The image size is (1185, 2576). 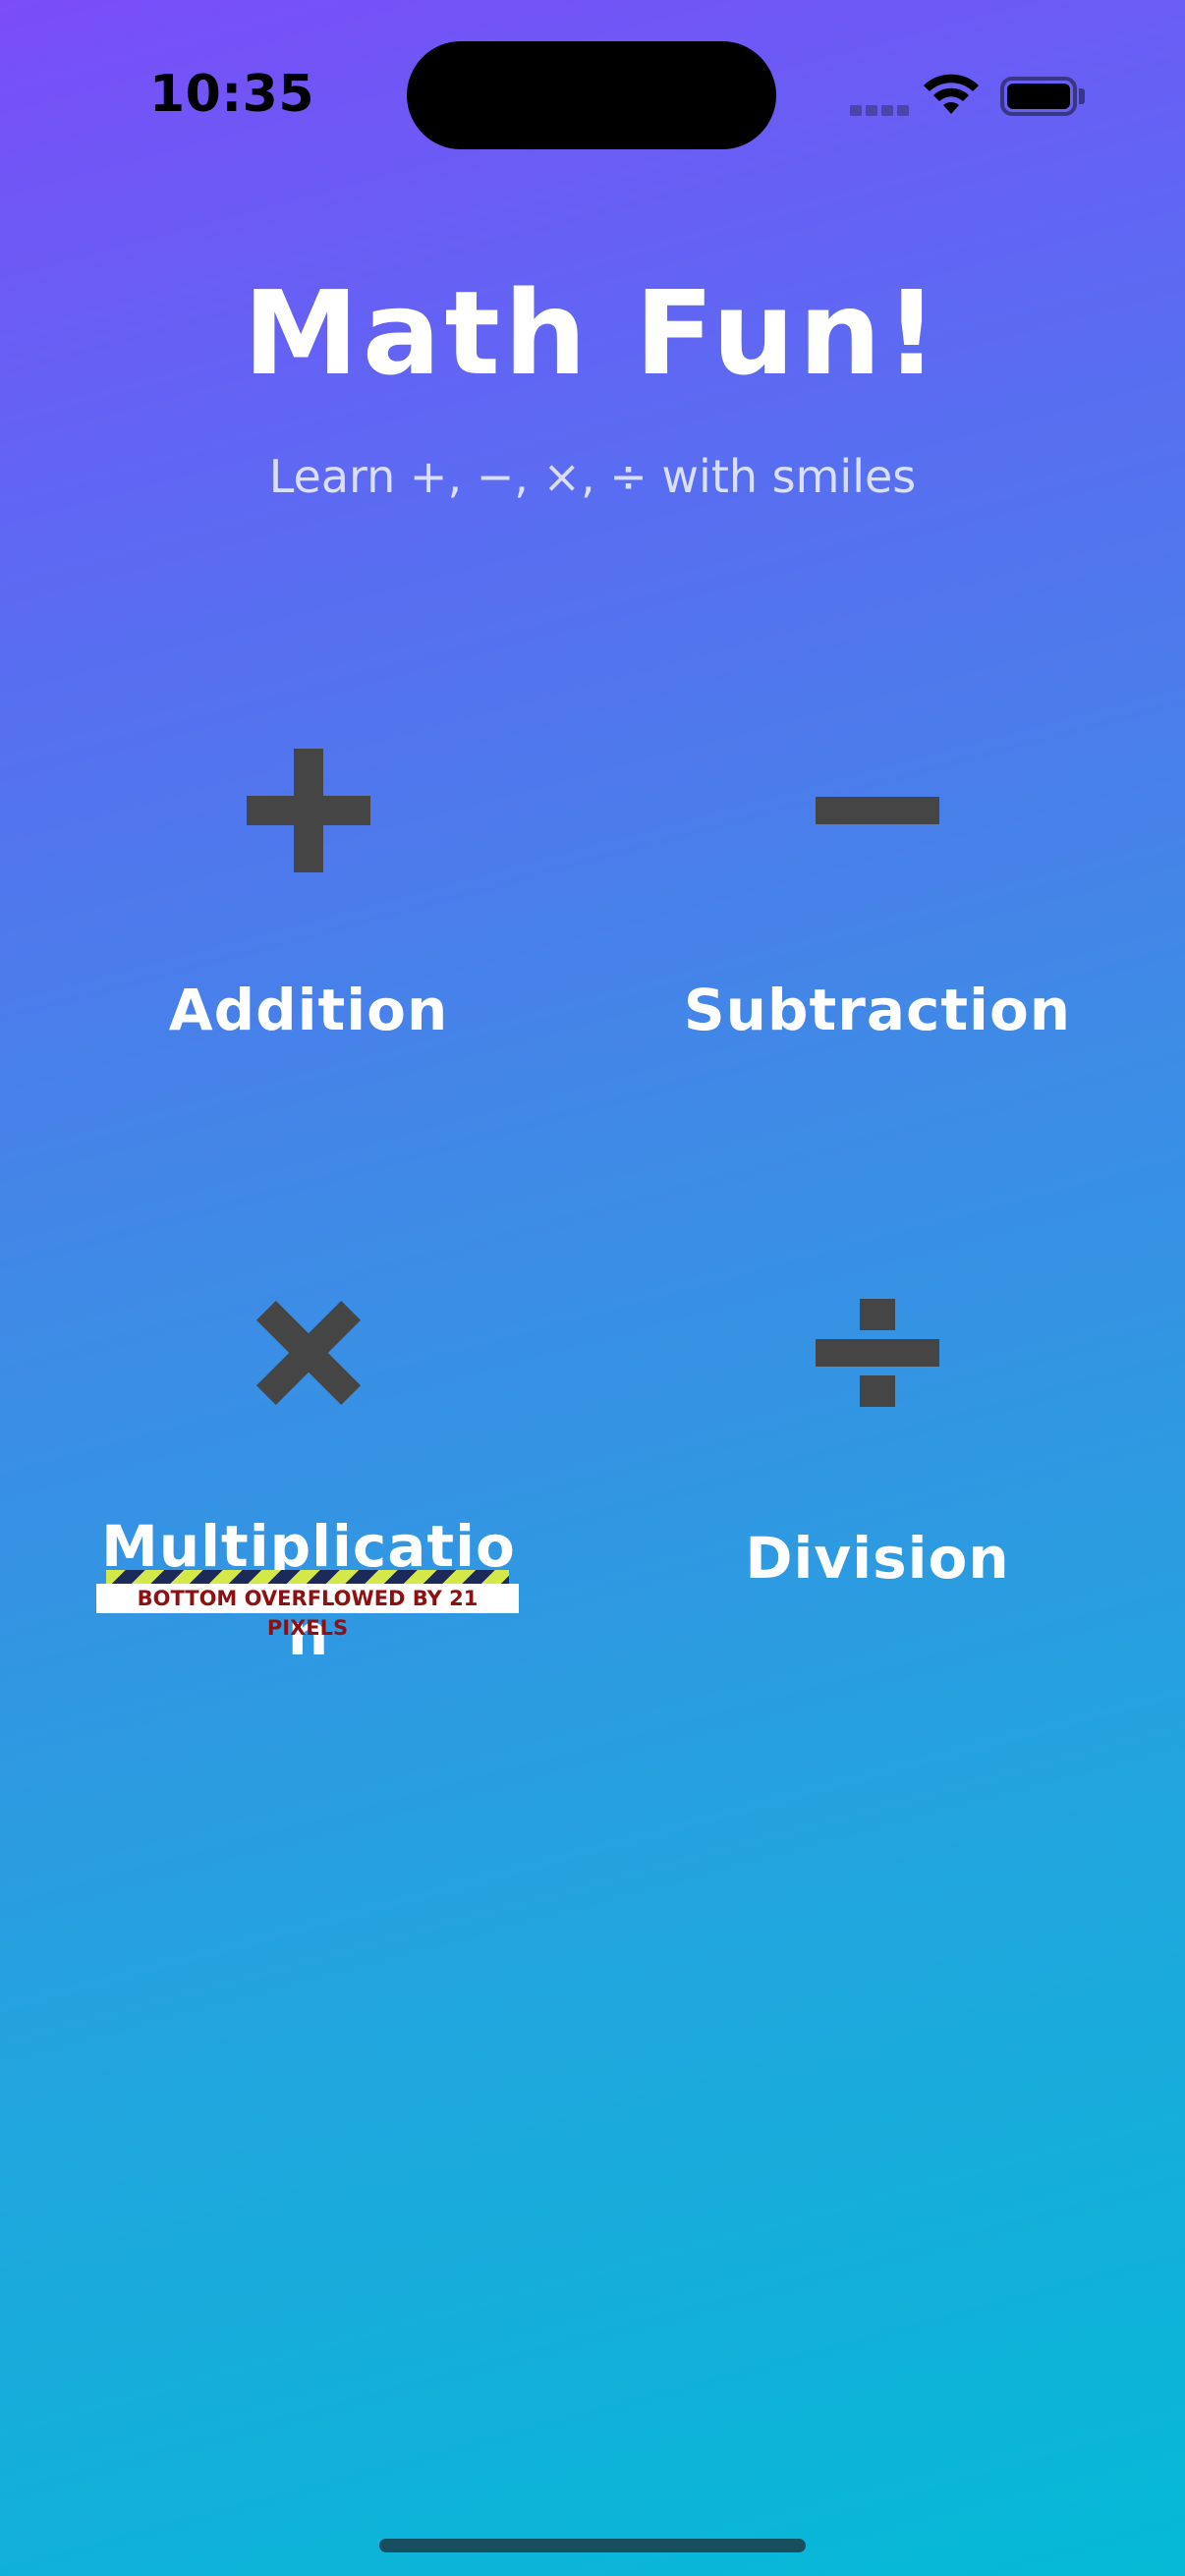 I want to click on page-title: Math Fun!, so click(x=592, y=333).